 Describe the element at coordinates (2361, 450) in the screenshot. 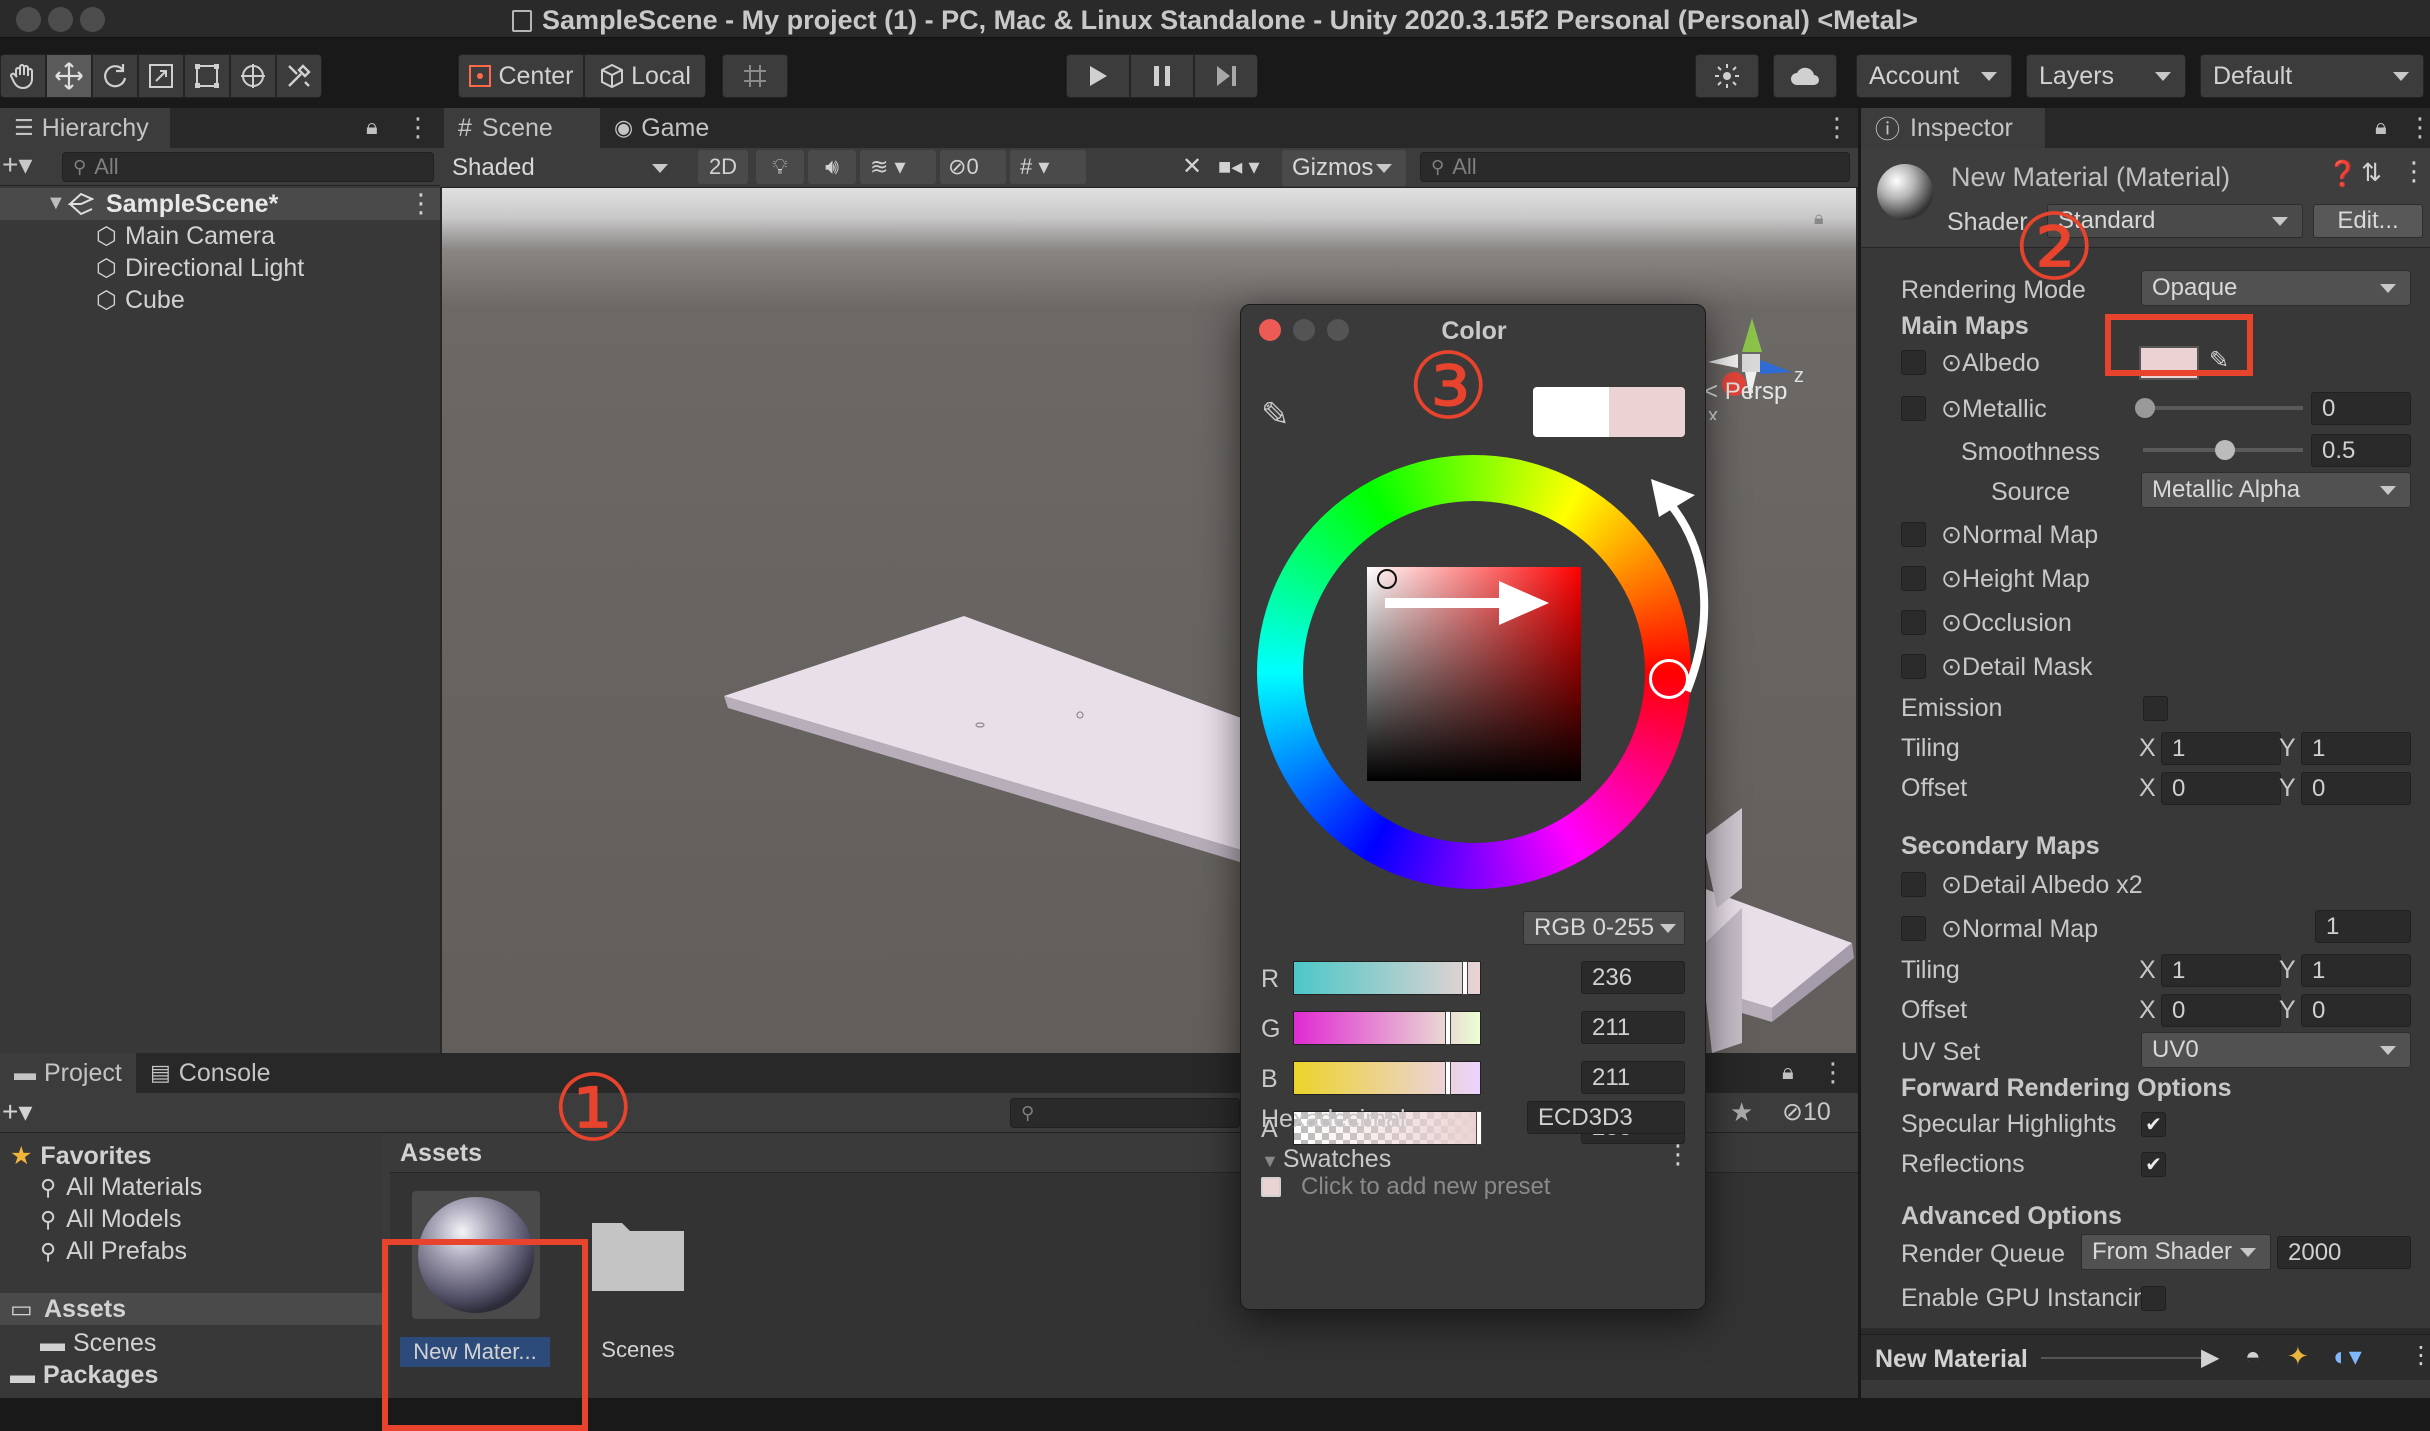

I see `smoothness-input: 0.5` at that location.